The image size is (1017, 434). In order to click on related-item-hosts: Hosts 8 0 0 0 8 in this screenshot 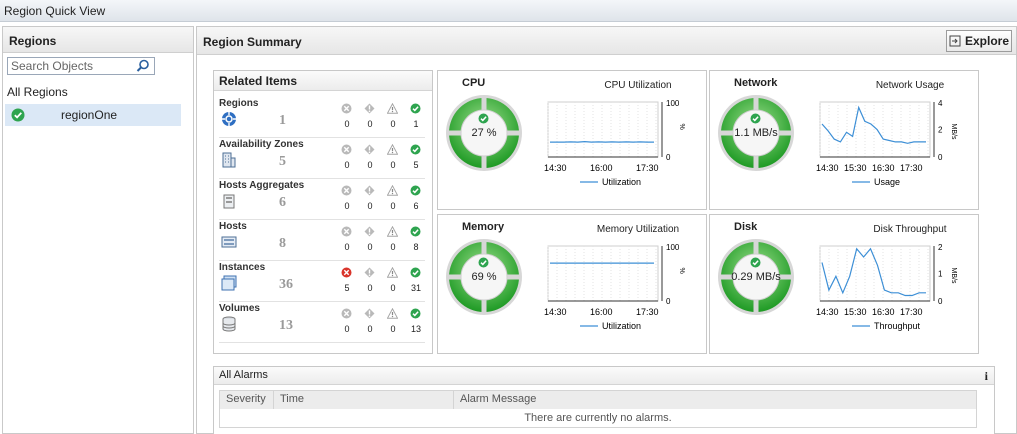, I will do `click(322, 240)`.